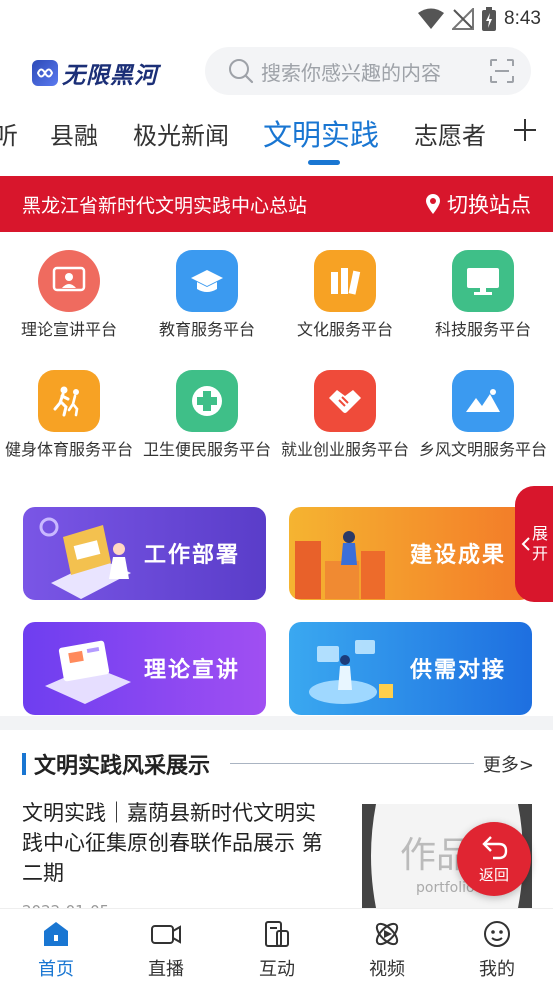  What do you see at coordinates (450, 133) in the screenshot?
I see `tab-volunteer: 志愿者` at bounding box center [450, 133].